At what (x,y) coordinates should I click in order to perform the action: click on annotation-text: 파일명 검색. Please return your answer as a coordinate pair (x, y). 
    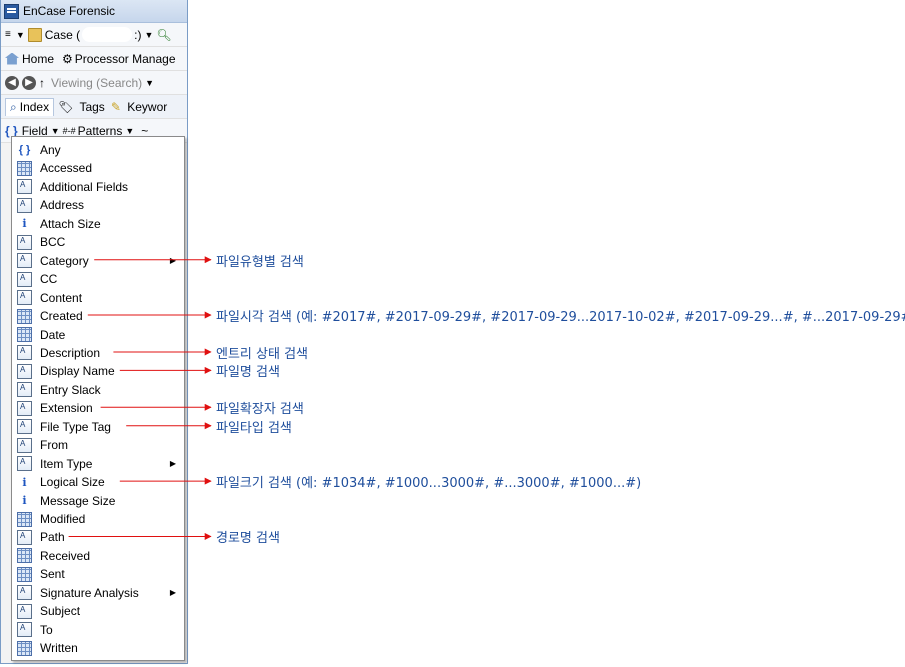
    Looking at the image, I should click on (248, 373).